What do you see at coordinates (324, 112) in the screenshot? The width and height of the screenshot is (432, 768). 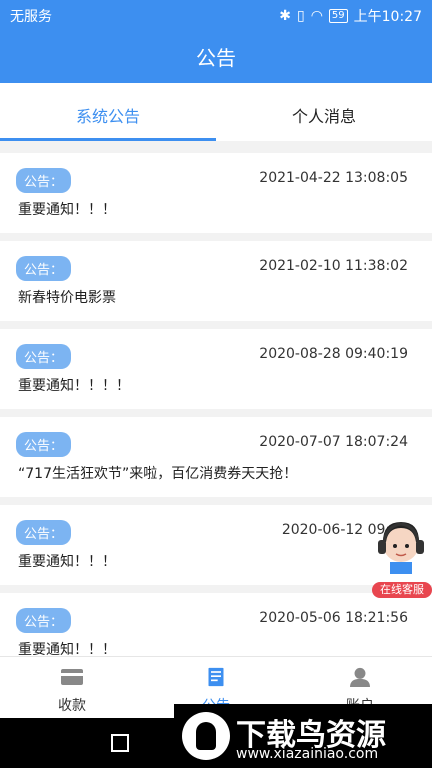 I see `tab-personal-messages: 个人消息` at bounding box center [324, 112].